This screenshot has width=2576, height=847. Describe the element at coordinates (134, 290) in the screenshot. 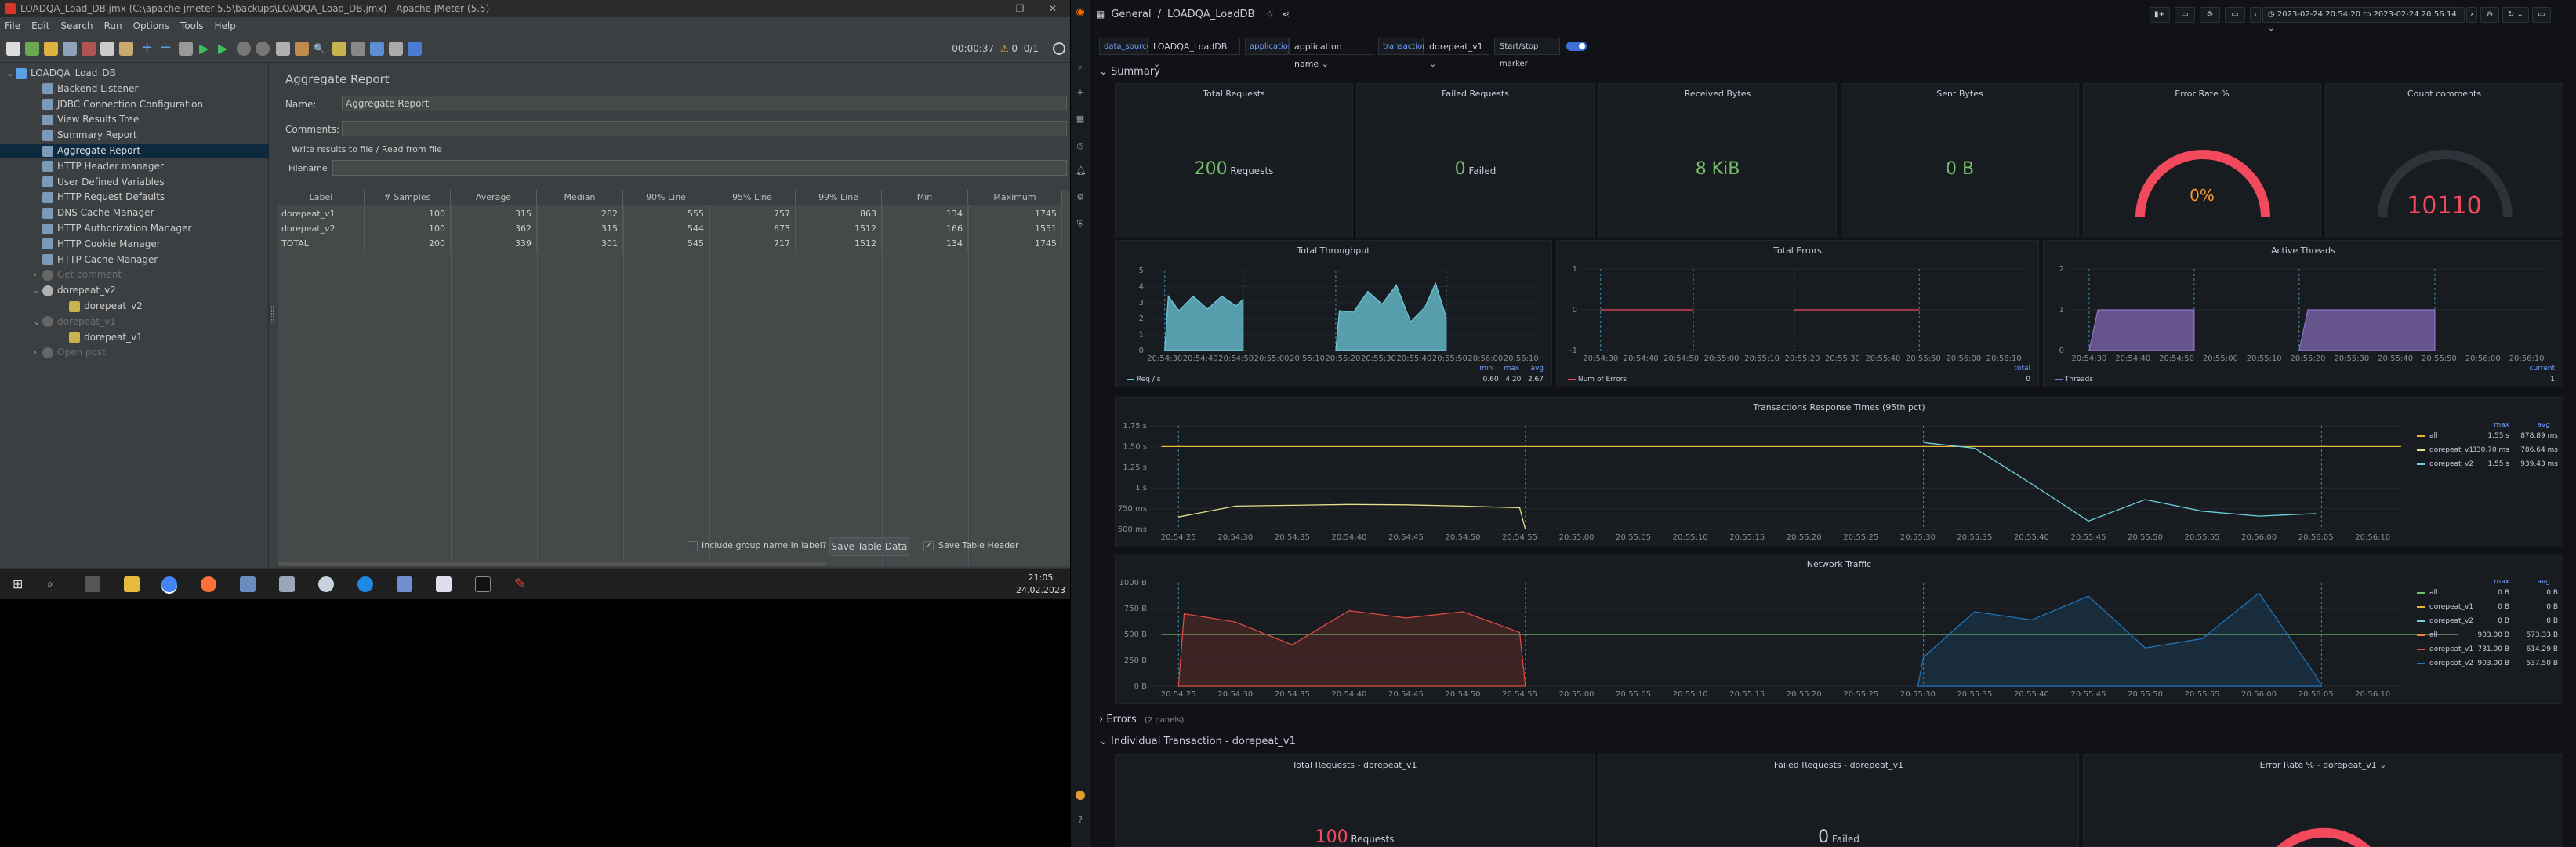

I see `tree-node: ⌄ dorepeat_v2` at that location.